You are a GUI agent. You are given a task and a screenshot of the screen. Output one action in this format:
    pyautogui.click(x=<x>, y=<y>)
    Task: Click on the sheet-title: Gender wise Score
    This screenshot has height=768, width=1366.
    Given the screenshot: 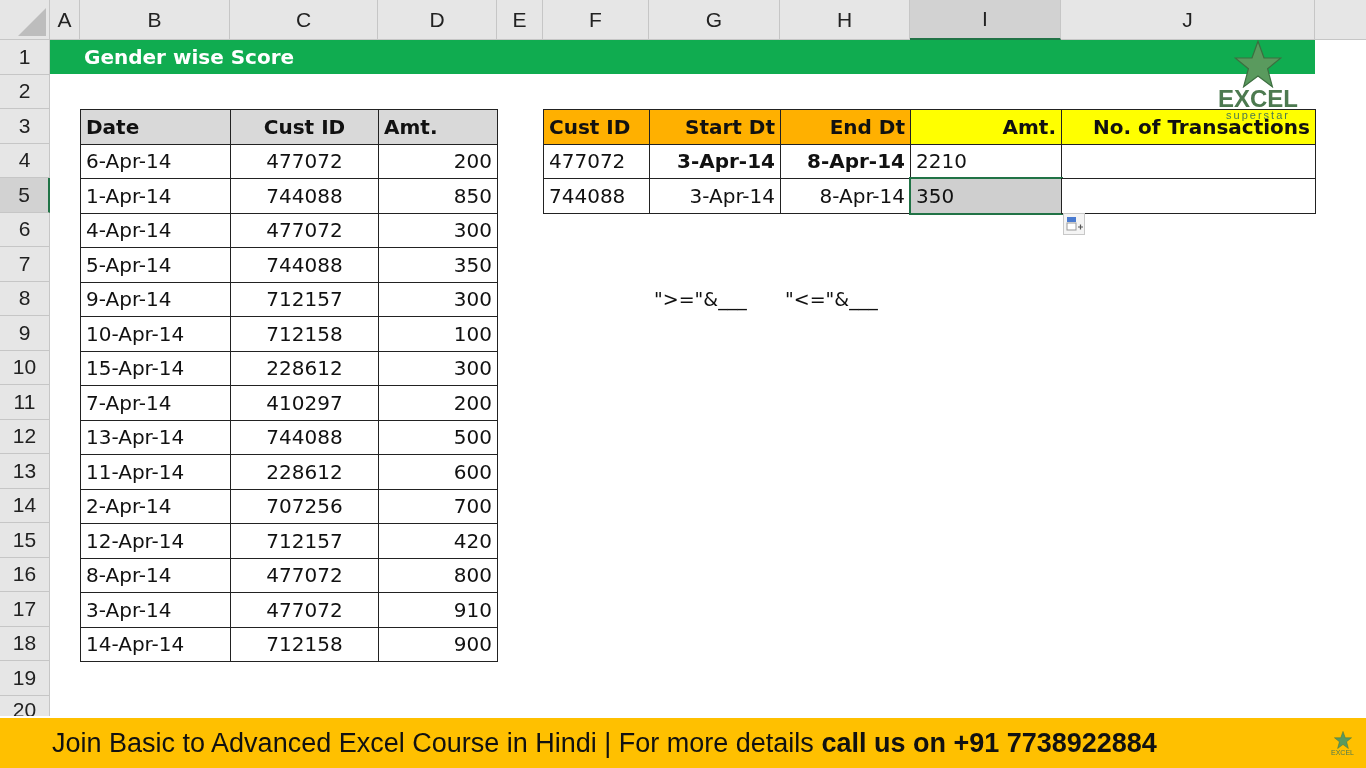 What is the action you would take?
    pyautogui.click(x=682, y=57)
    